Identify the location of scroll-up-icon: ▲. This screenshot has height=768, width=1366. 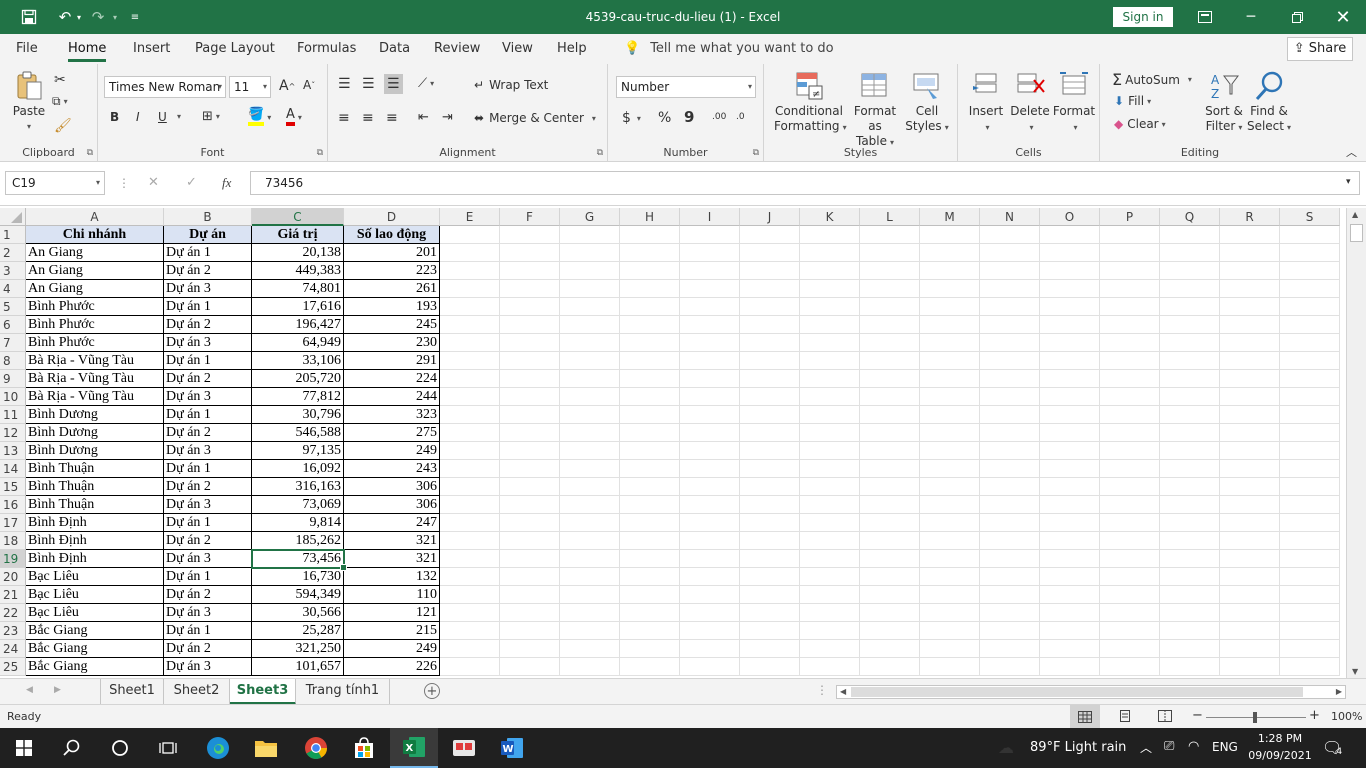
(1355, 214).